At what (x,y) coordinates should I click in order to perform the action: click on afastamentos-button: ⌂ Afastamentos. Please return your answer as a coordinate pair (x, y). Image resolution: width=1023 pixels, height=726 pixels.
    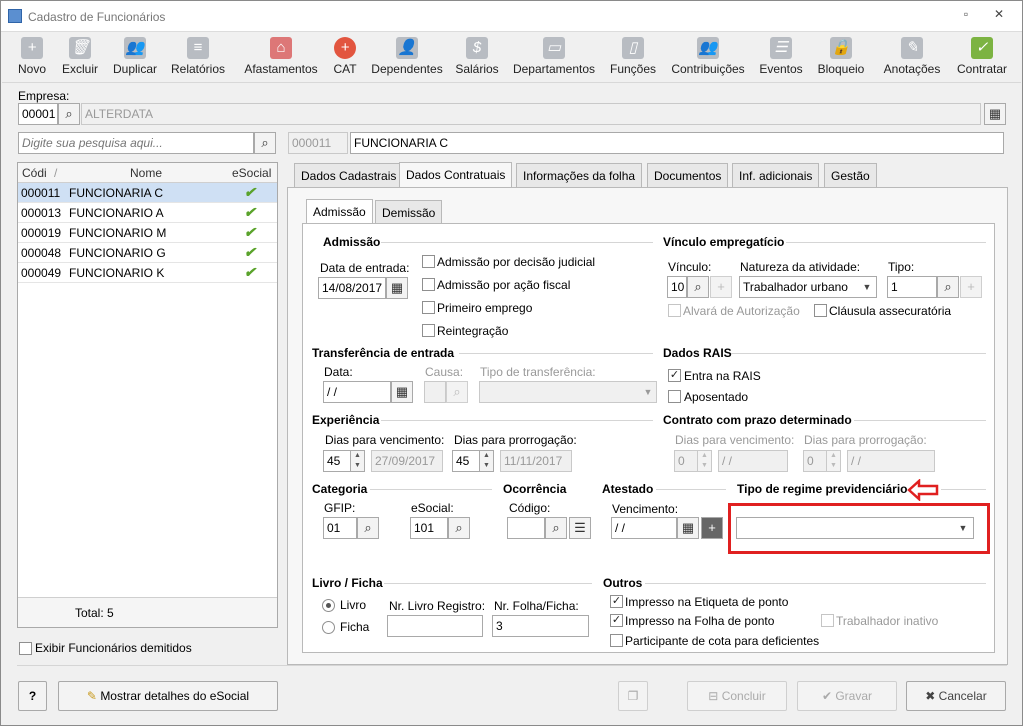
    Looking at the image, I should click on (281, 58).